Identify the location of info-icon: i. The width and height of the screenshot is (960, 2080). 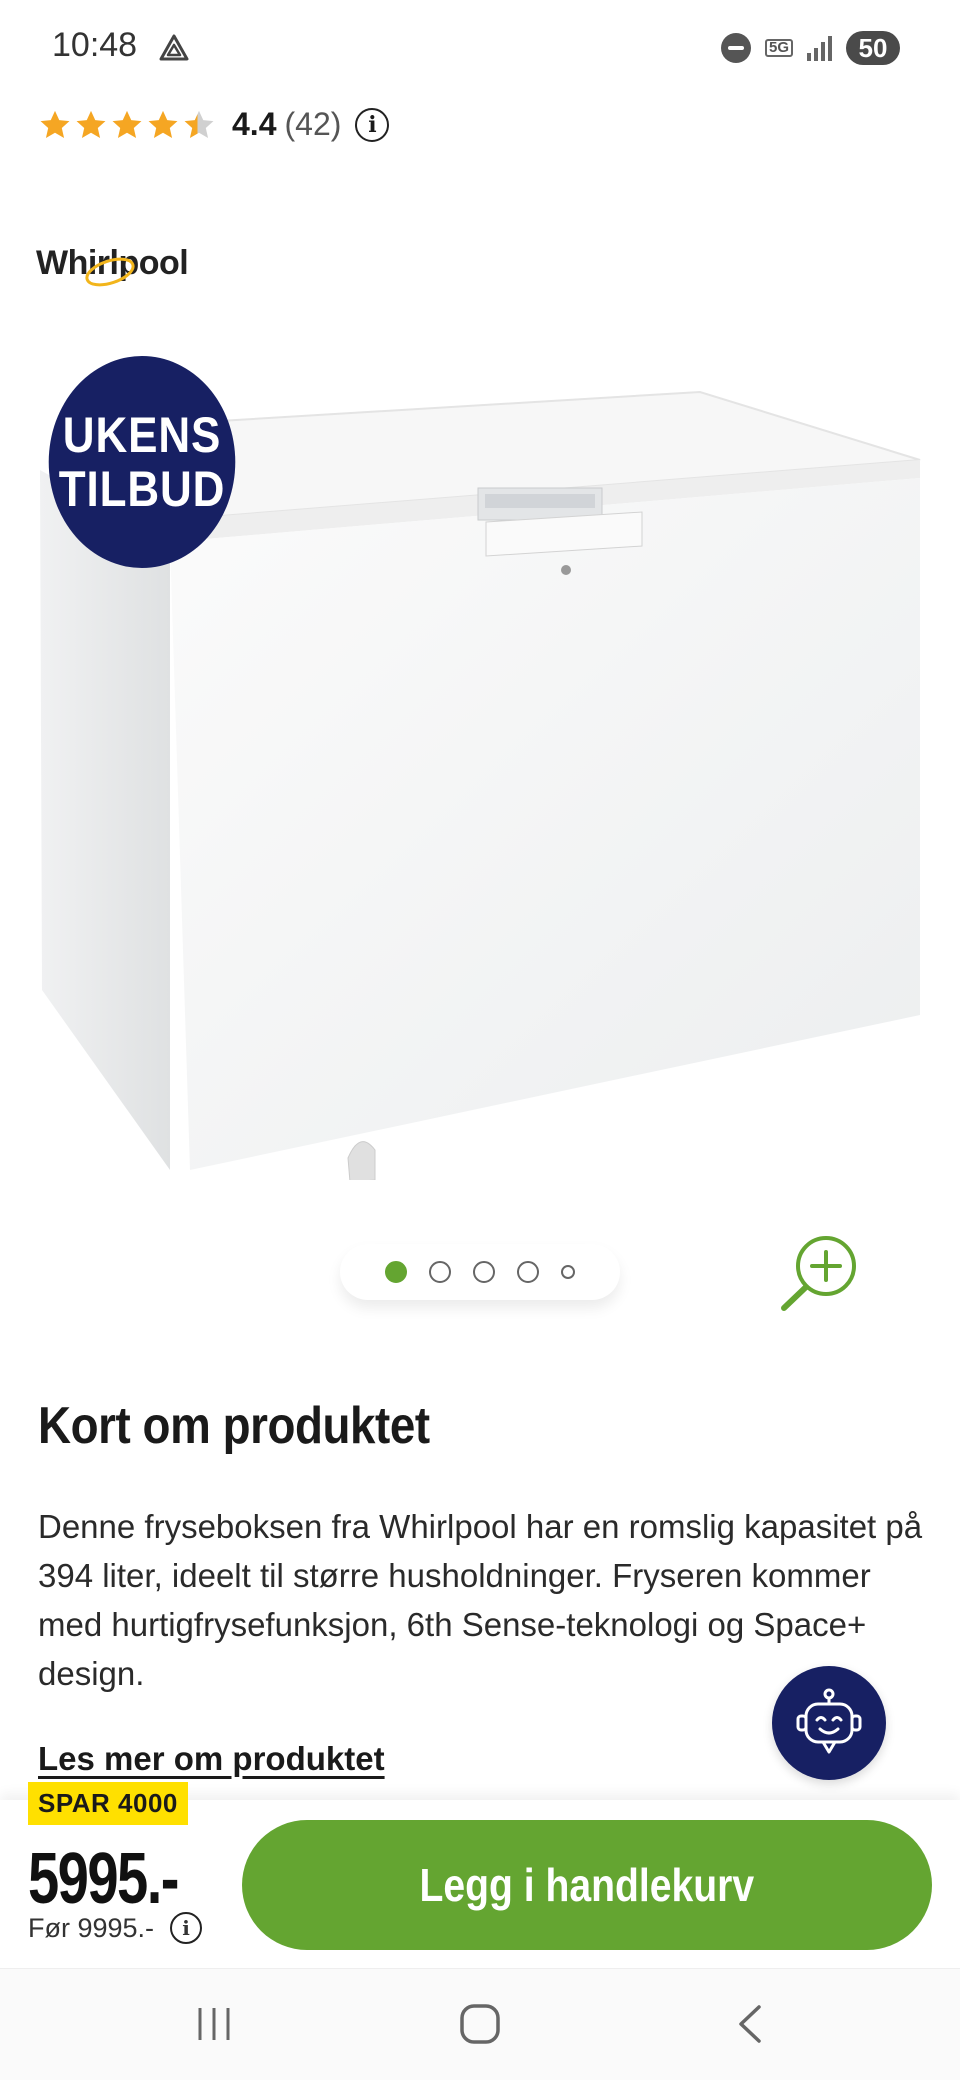
(372, 124).